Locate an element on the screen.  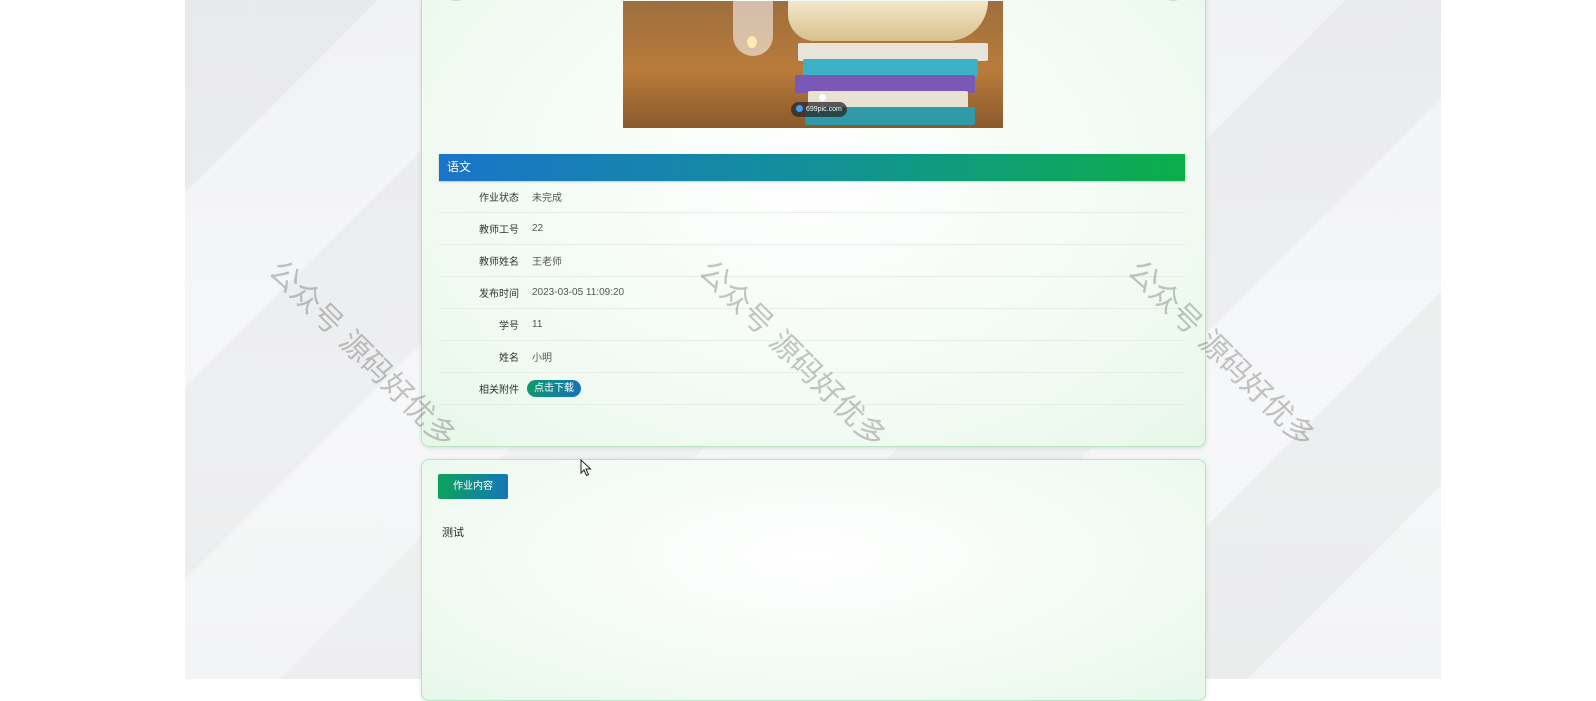
open-book-shape is located at coordinates (888, 21).